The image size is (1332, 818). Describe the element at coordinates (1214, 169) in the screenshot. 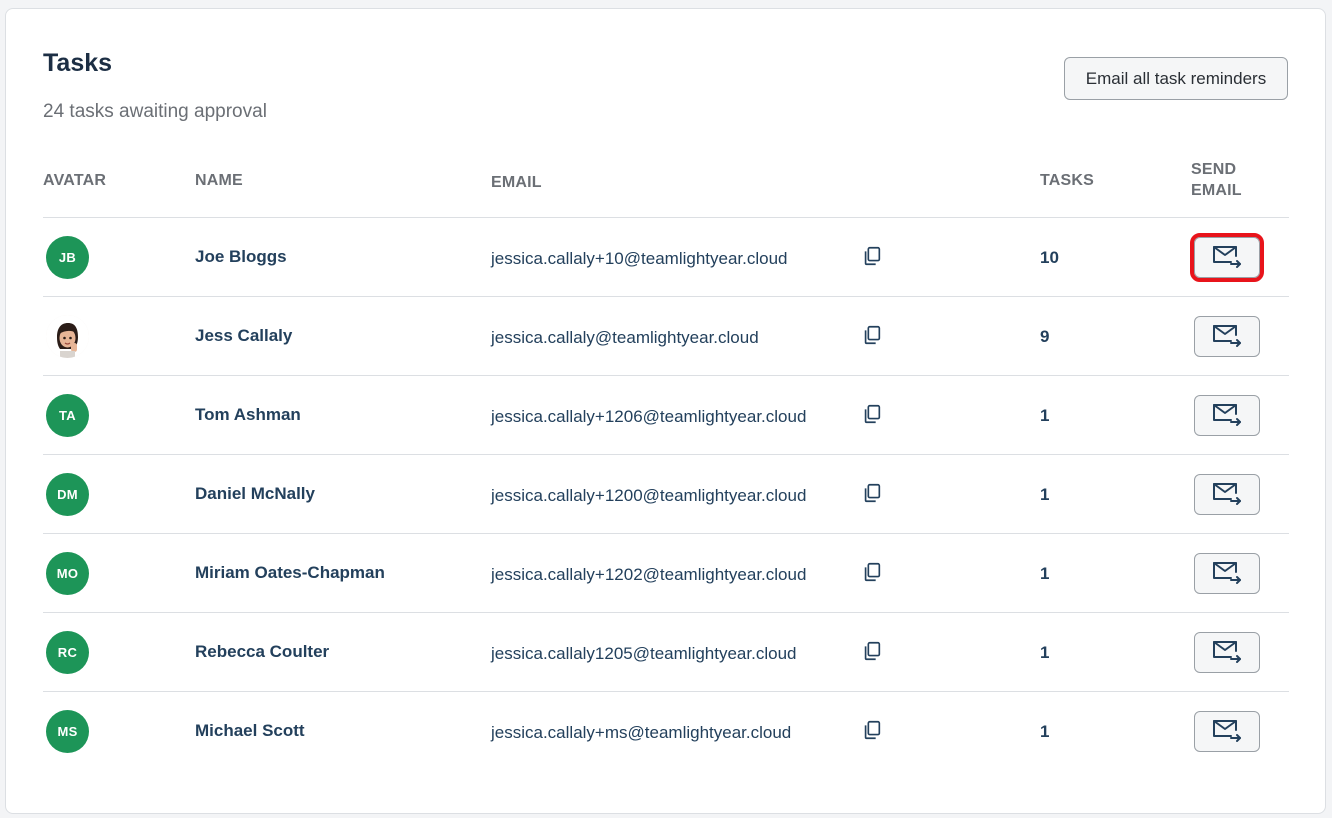

I see `column-header-send-line1: SEND` at that location.